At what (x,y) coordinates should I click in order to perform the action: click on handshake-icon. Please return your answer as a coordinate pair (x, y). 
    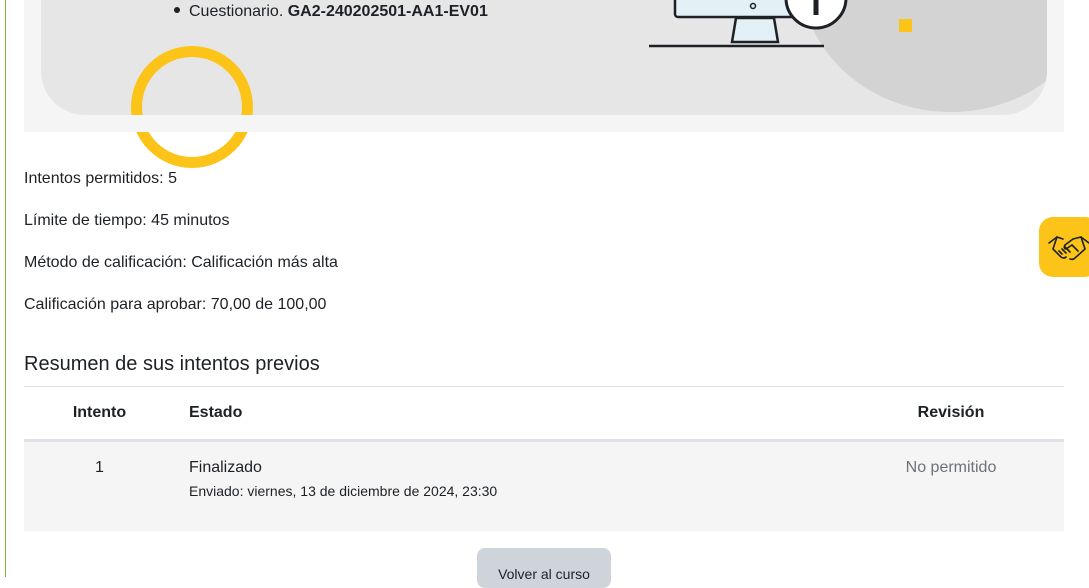
    Looking at the image, I should click on (1068, 248).